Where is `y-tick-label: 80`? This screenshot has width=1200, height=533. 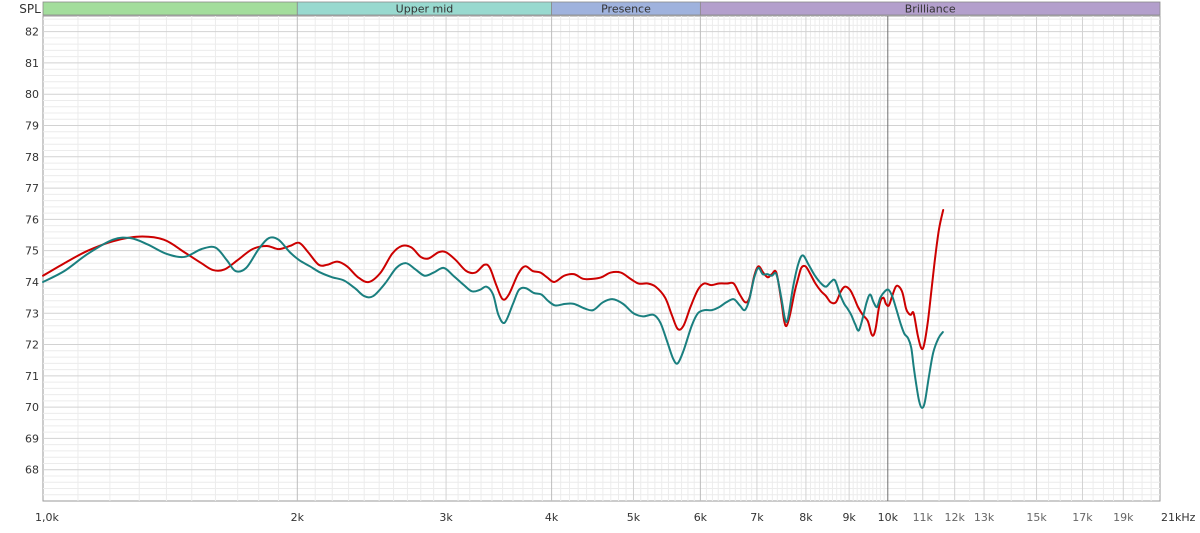 y-tick-label: 80 is located at coordinates (32, 94).